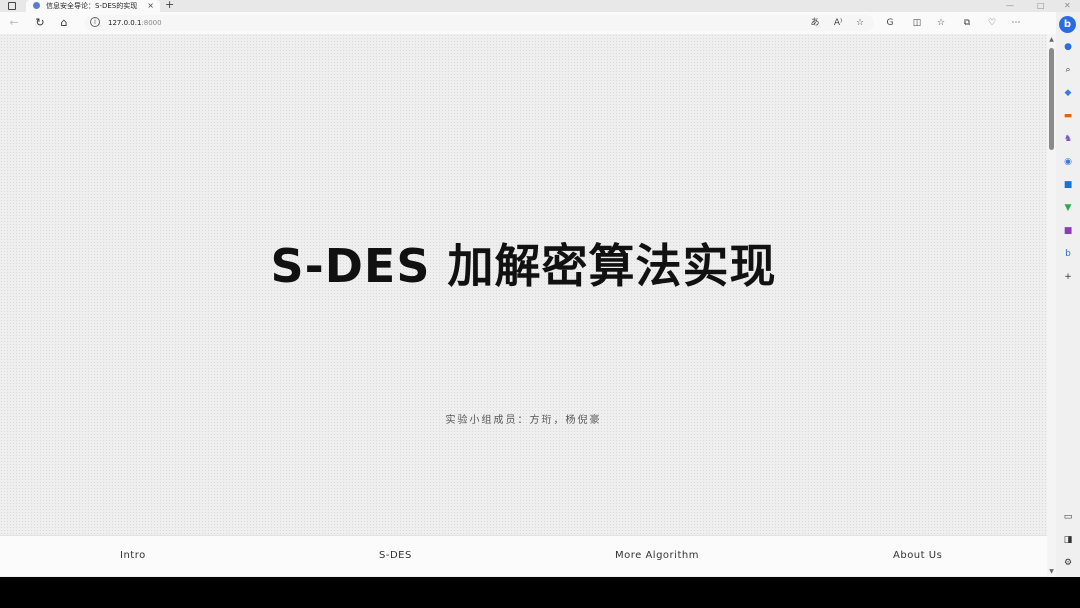 This screenshot has width=1080, height=608. Describe the element at coordinates (540, 6) in the screenshot. I see `tab-bar: 信息安全导论：S-DES的实现 × + — □ ✕` at that location.